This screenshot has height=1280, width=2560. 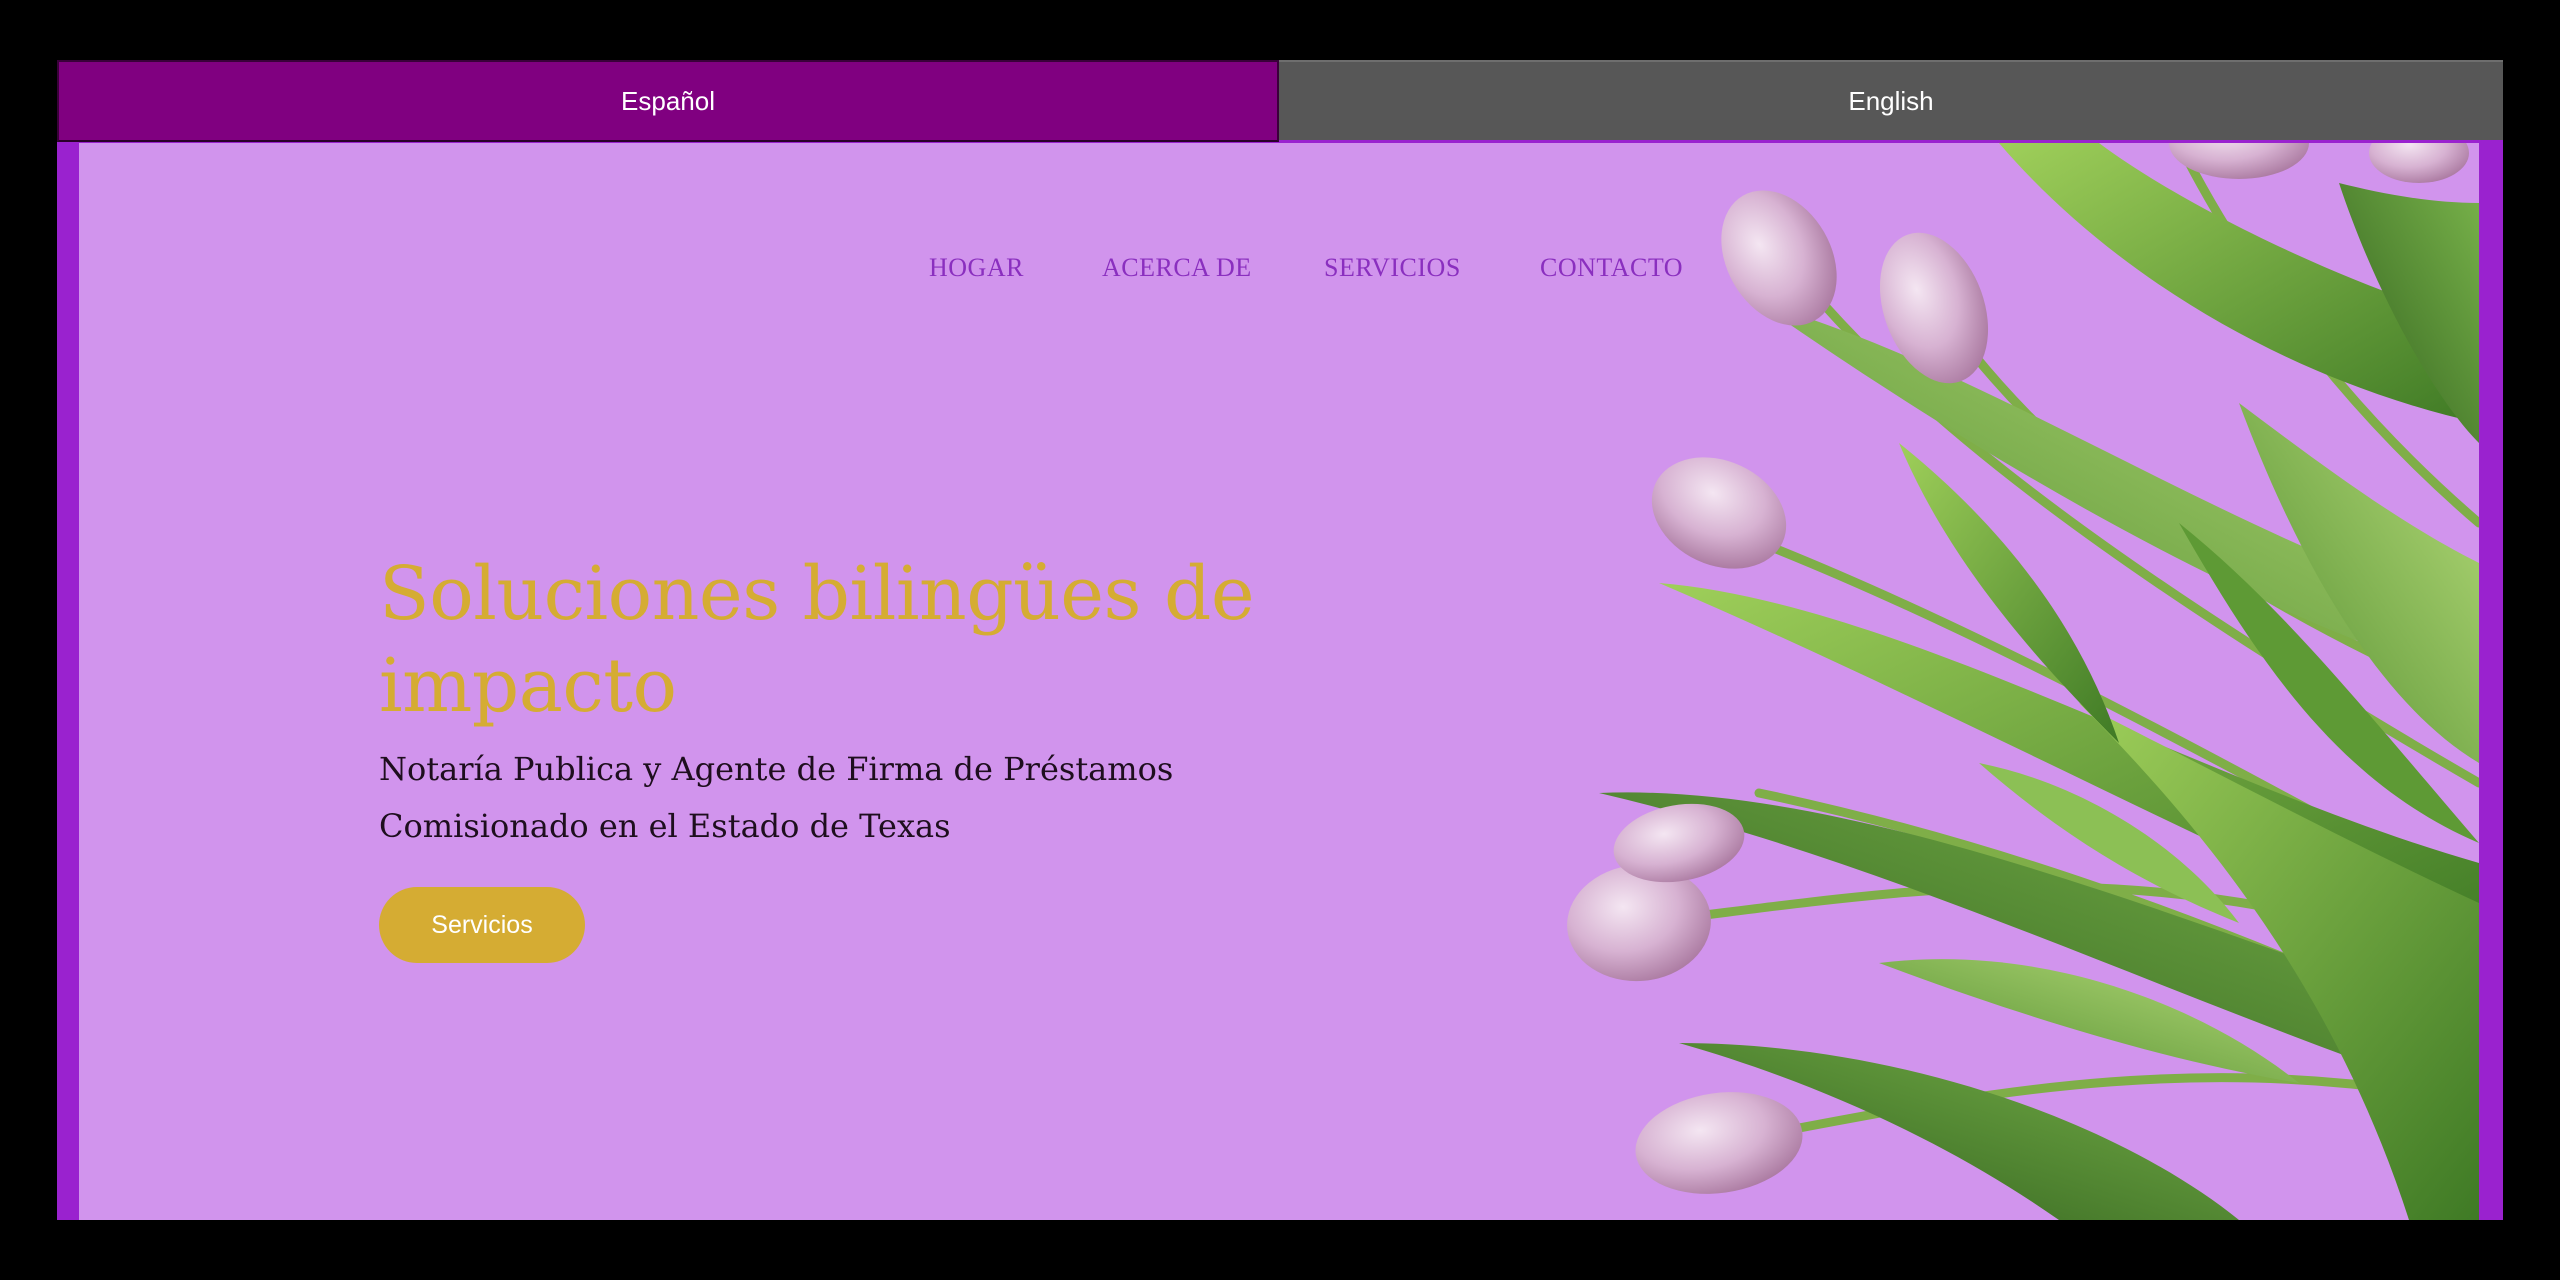 I want to click on language-tab-spanish: Español, so click(x=668, y=101).